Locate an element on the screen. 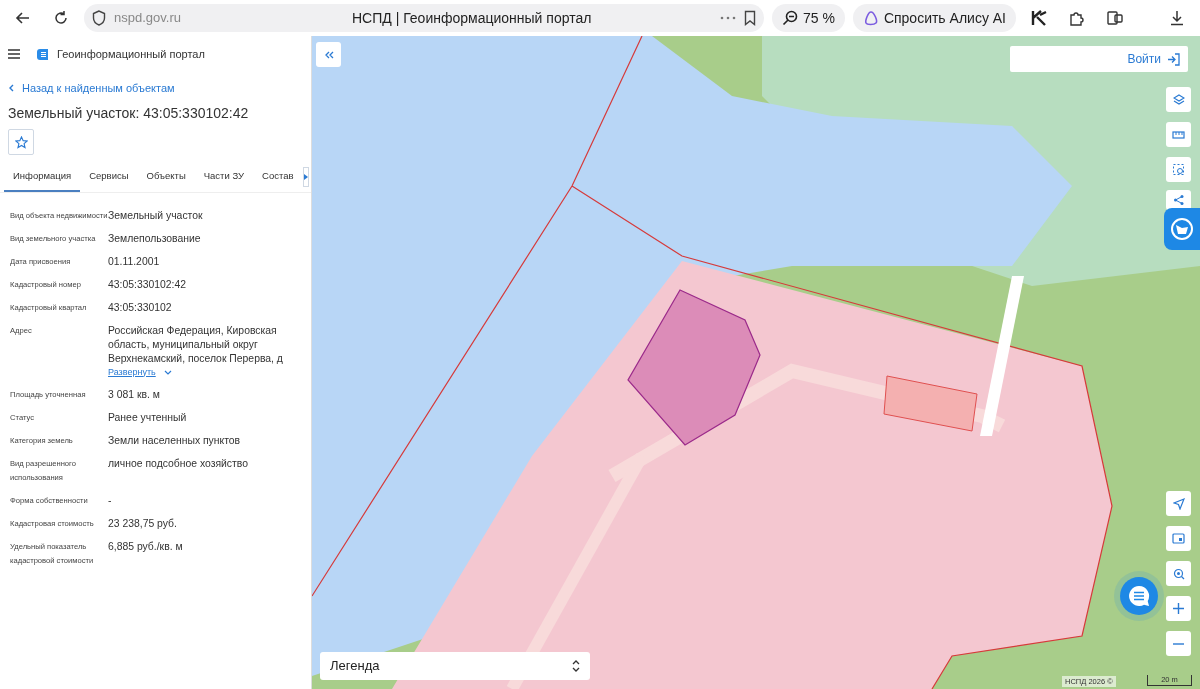 This screenshot has height=689, width=1200. assistant-icon is located at coordinates (870, 18).